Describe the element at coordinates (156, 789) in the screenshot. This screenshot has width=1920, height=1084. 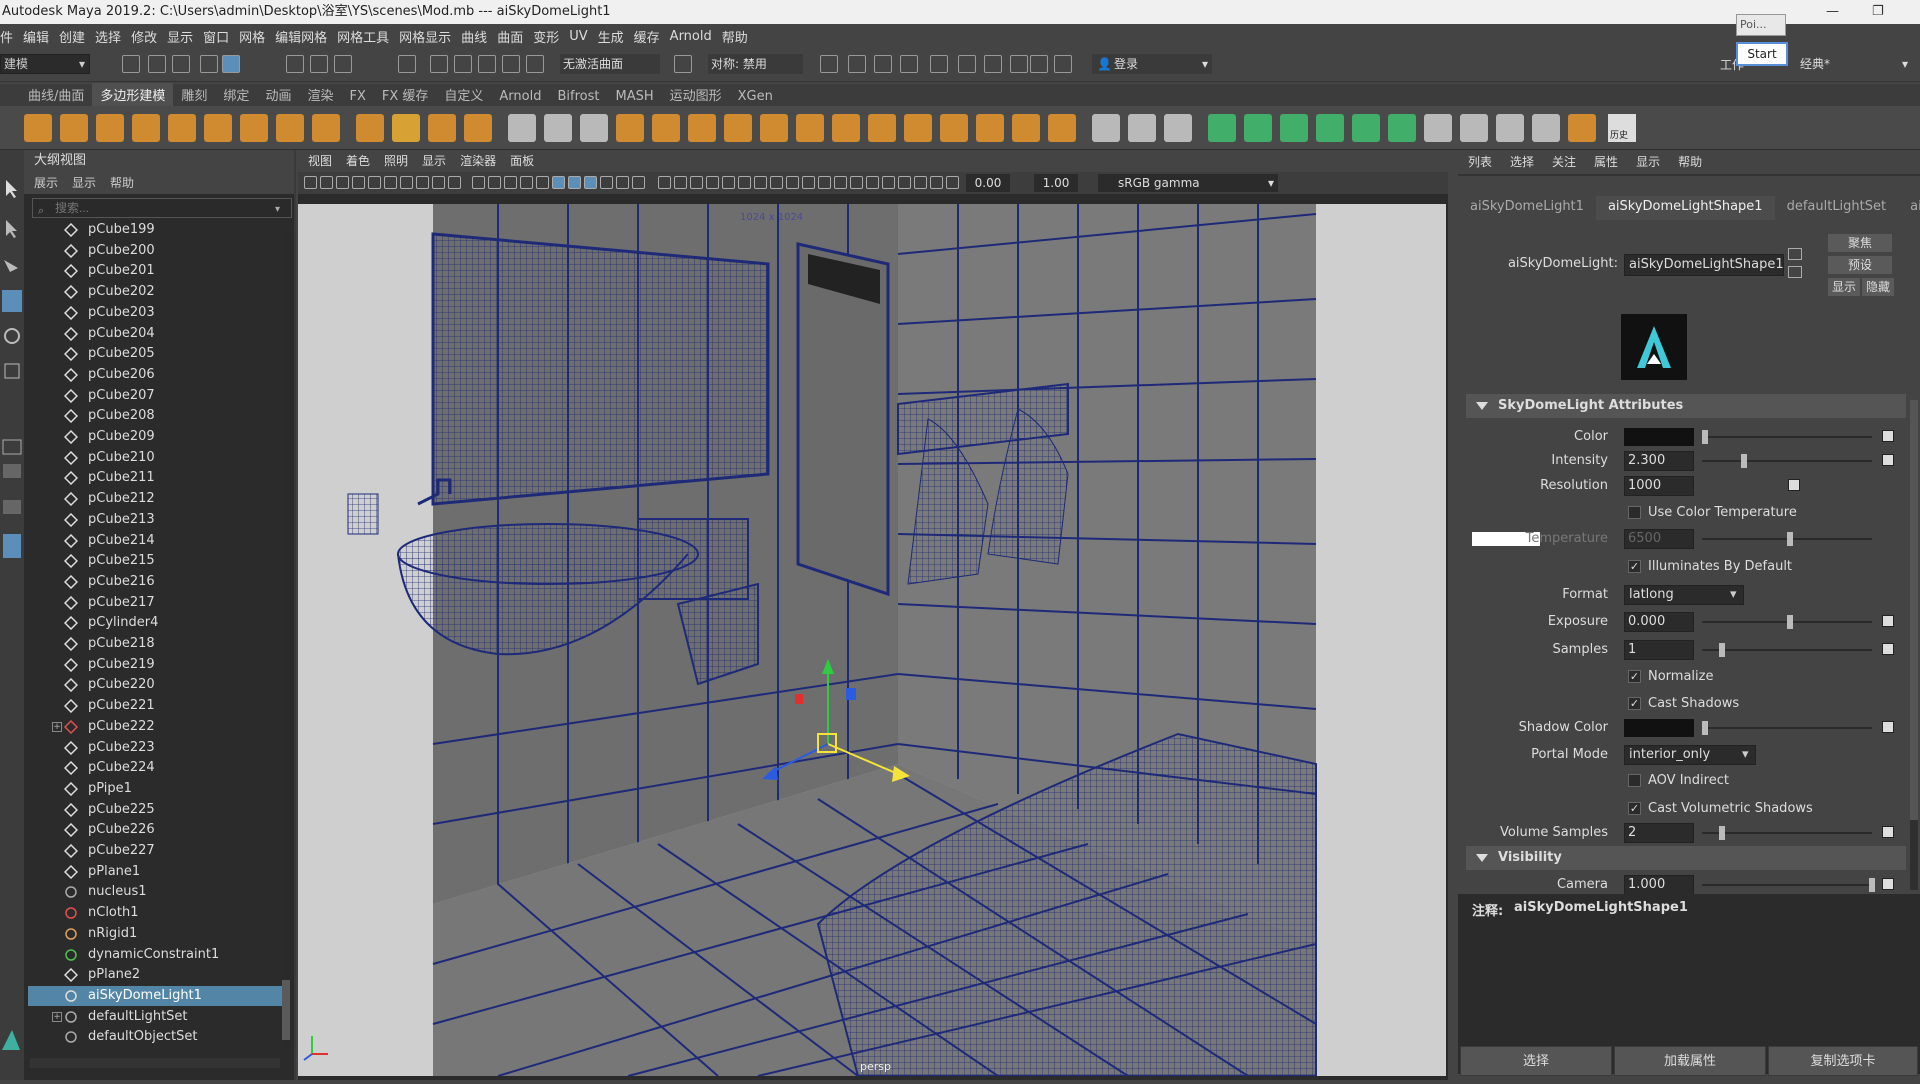
I see `outliner-item: pPipe1` at that location.